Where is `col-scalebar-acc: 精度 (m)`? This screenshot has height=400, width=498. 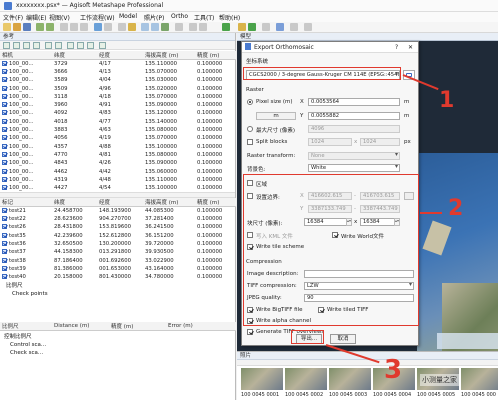 col-scalebar-acc: 精度 (m) is located at coordinates (137, 327).